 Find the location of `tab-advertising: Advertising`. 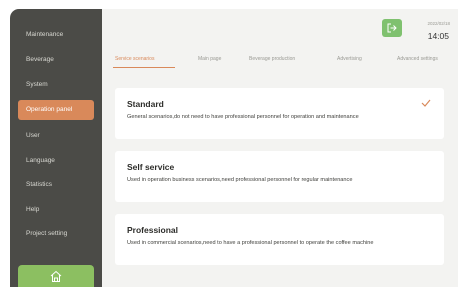

tab-advertising: Advertising is located at coordinates (349, 59).